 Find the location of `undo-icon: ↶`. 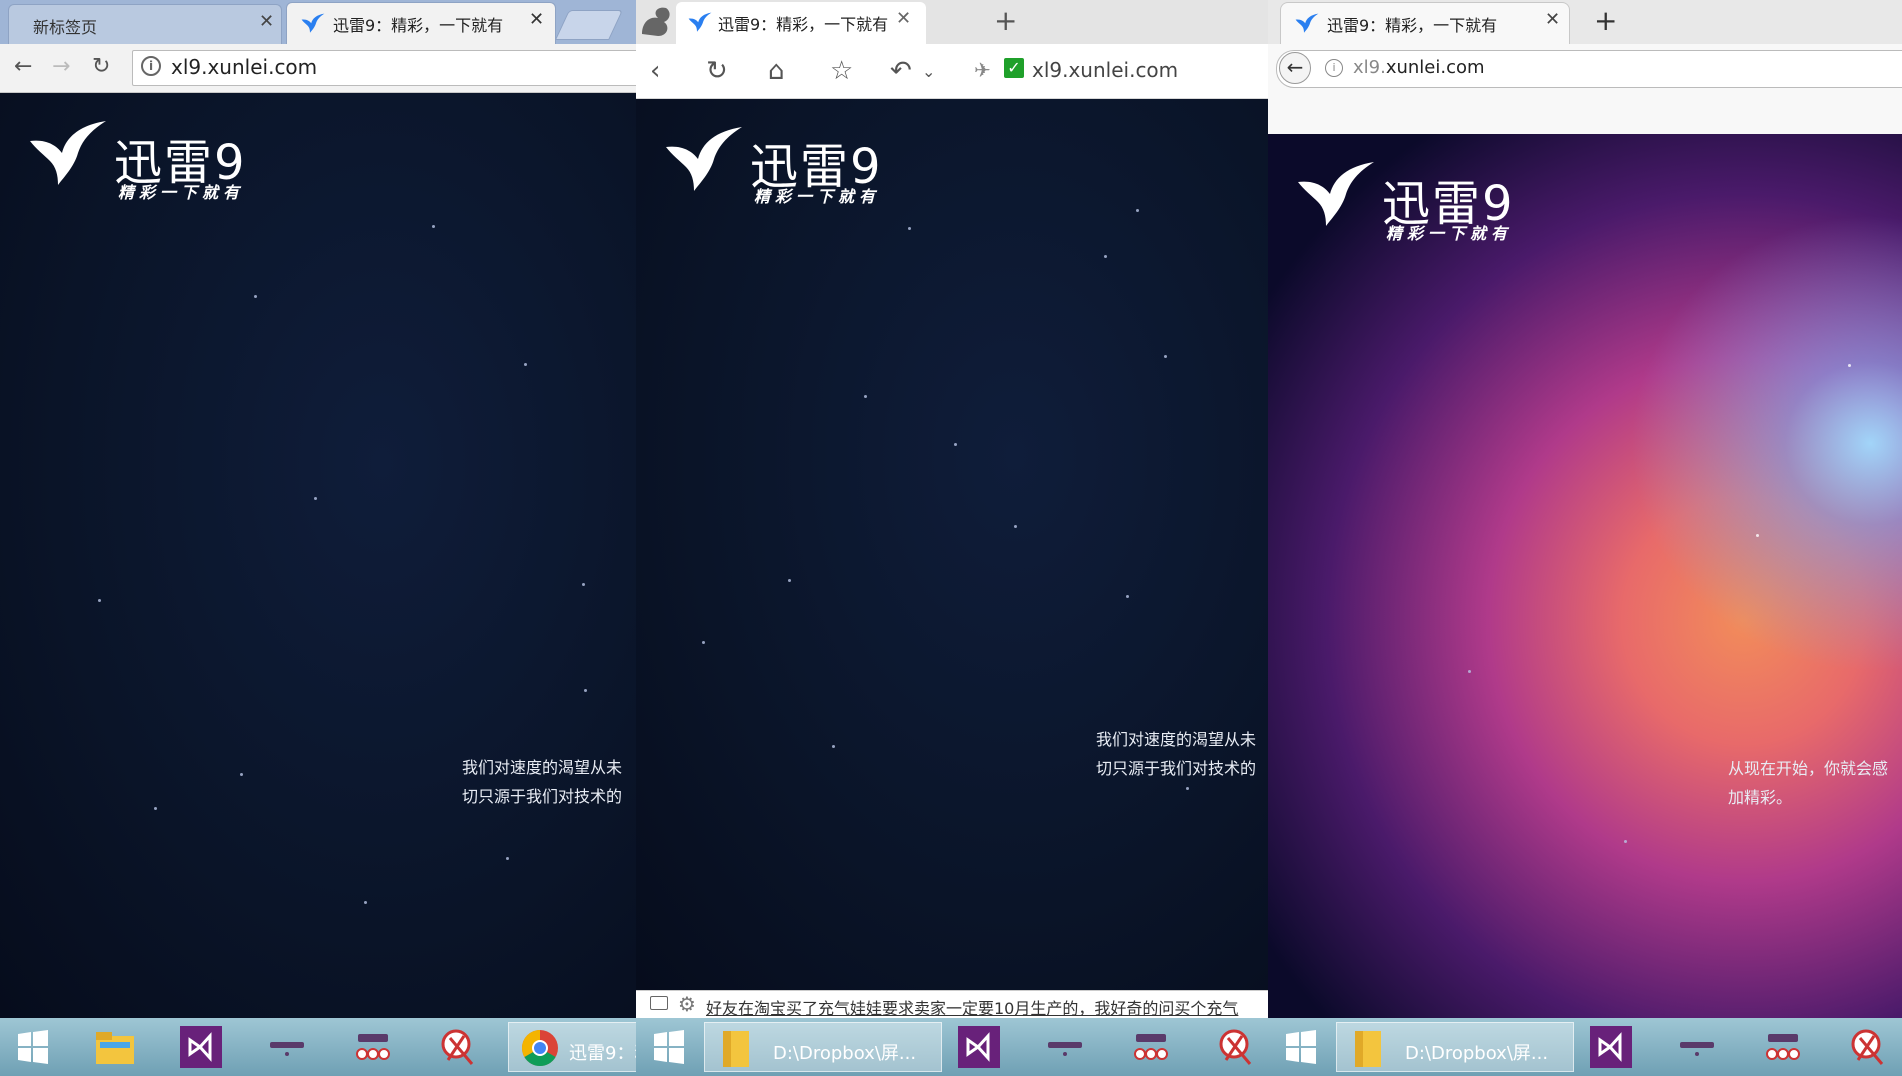

undo-icon: ↶ is located at coordinates (901, 71).